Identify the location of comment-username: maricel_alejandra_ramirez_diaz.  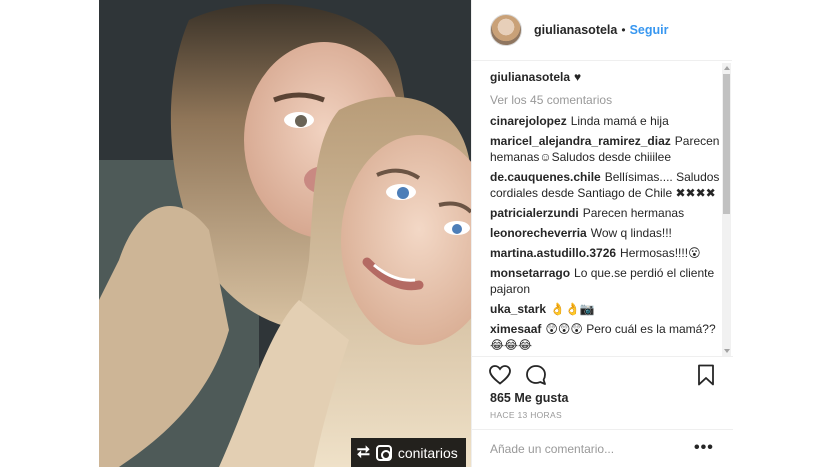
(580, 141).